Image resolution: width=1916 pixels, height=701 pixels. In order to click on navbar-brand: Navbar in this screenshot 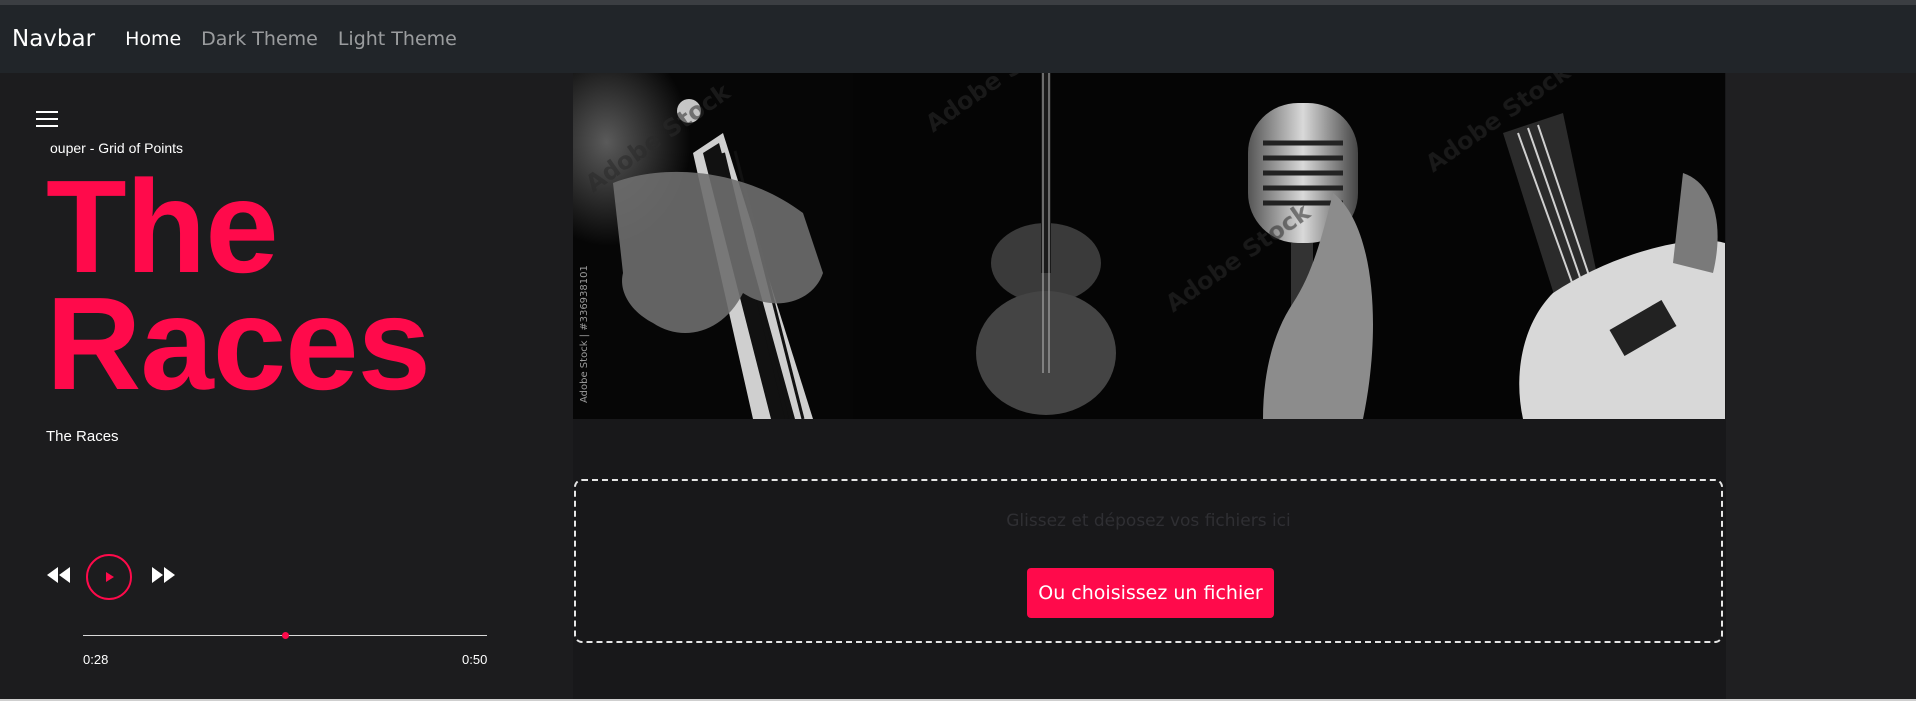, I will do `click(53, 39)`.